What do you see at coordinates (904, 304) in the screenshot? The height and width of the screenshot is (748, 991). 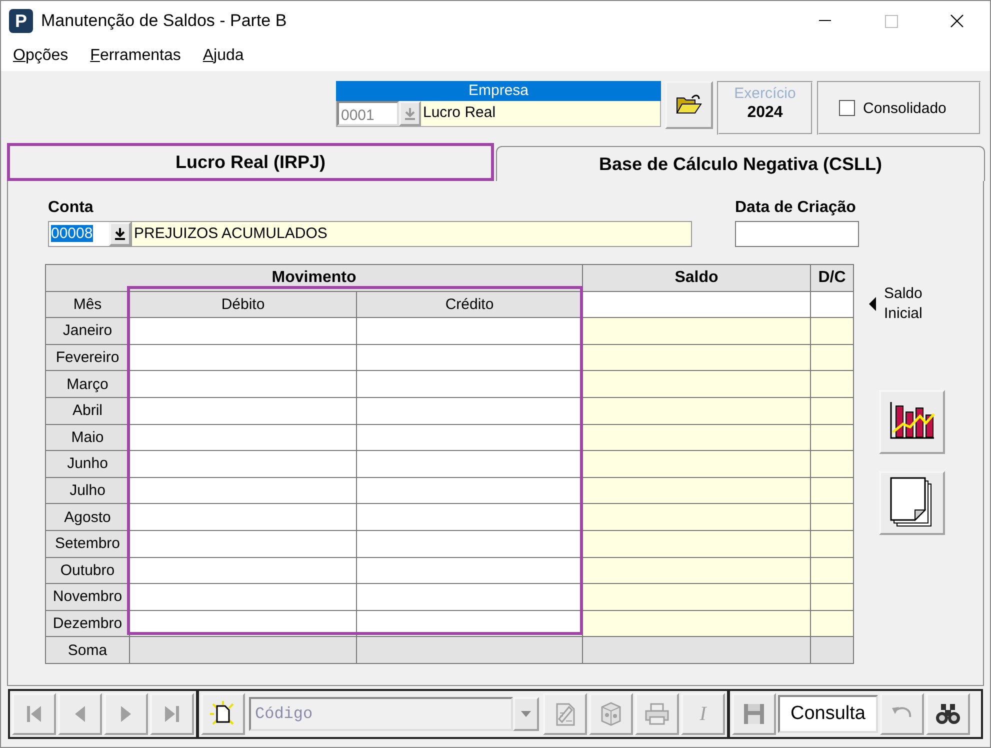 I see `initial-balance-label: Saldo Inicial` at bounding box center [904, 304].